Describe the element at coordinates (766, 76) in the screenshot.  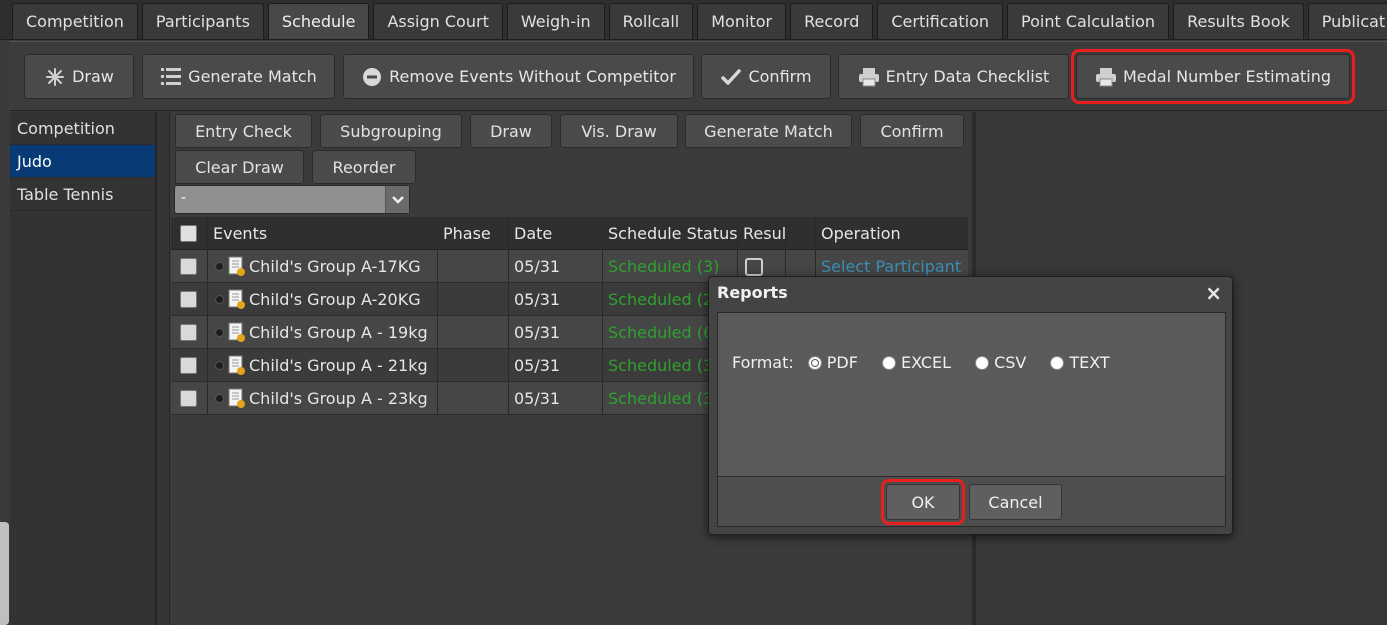
I see `confirm-button: Confirm` at that location.